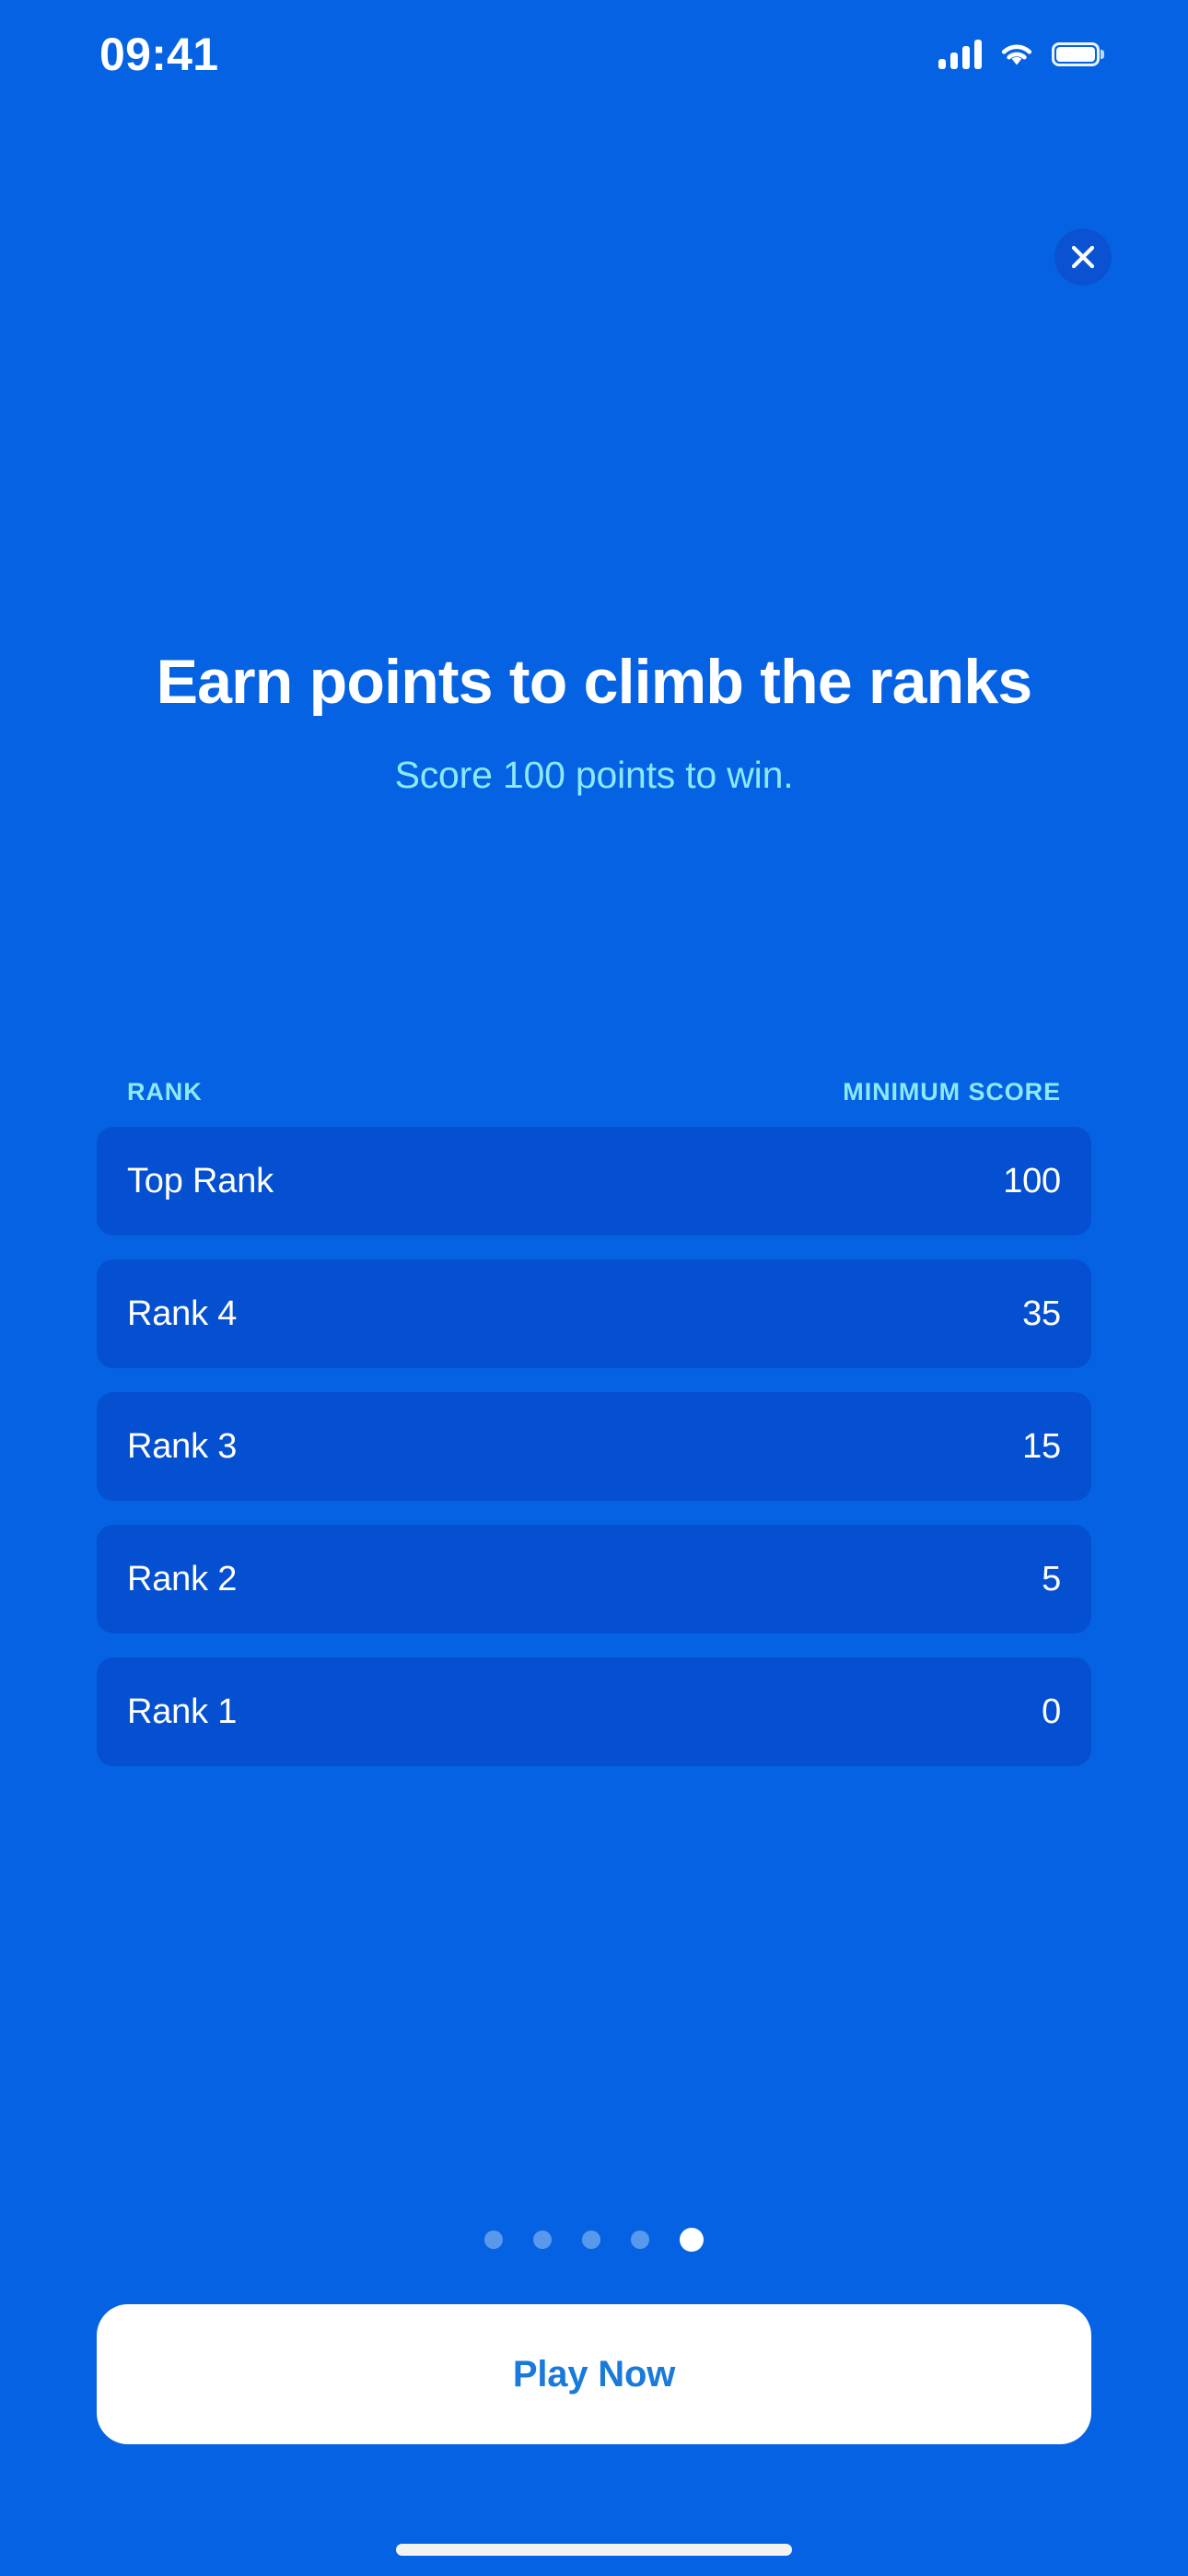 The width and height of the screenshot is (1188, 2576). I want to click on status-bar-time: 09:41, so click(159, 54).